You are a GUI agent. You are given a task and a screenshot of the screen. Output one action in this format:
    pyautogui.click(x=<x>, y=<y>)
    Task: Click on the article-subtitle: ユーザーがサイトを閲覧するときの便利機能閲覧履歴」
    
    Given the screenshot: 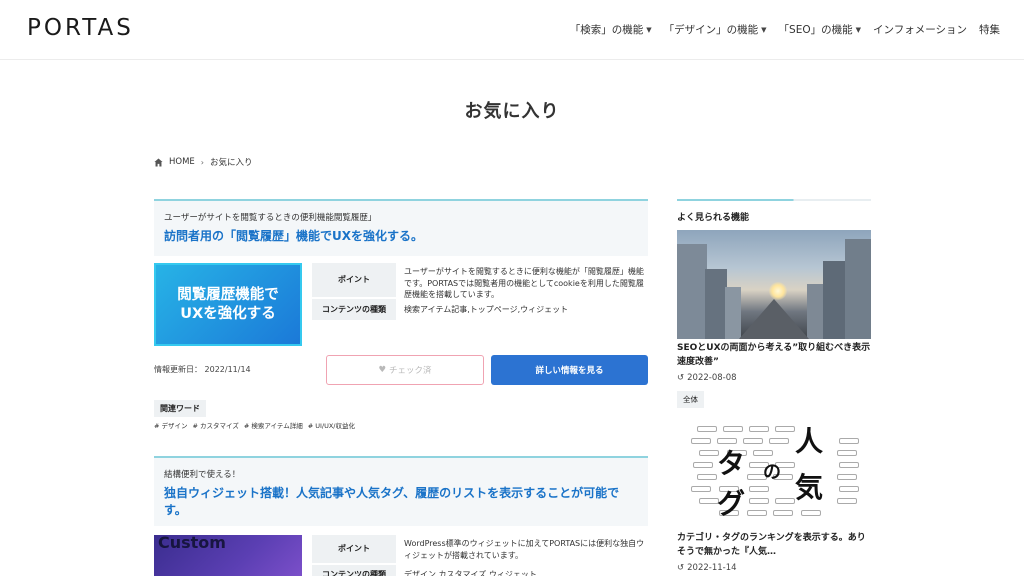 What is the action you would take?
    pyautogui.click(x=270, y=218)
    